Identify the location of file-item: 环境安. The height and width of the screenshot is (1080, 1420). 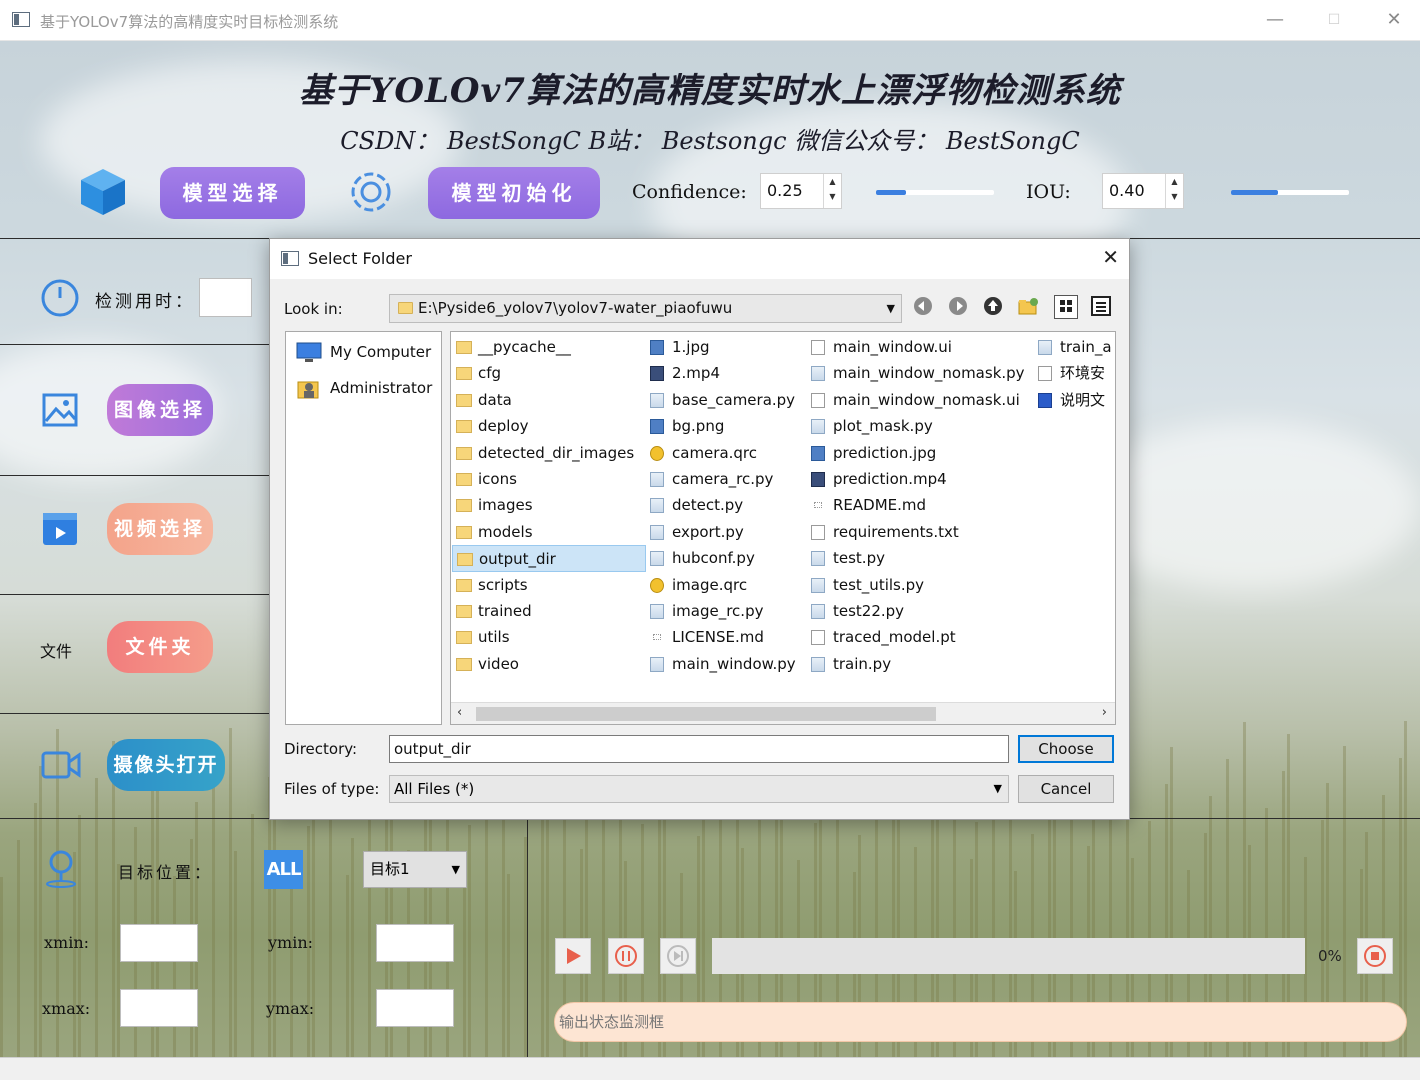
(1074, 373).